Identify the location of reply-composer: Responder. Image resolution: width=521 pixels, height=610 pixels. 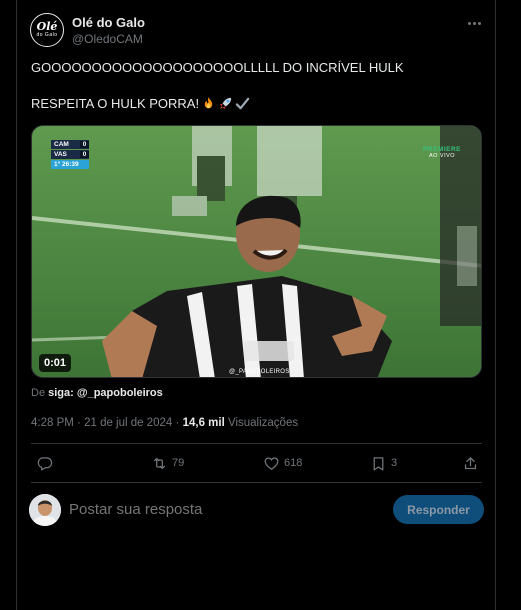
(256, 511).